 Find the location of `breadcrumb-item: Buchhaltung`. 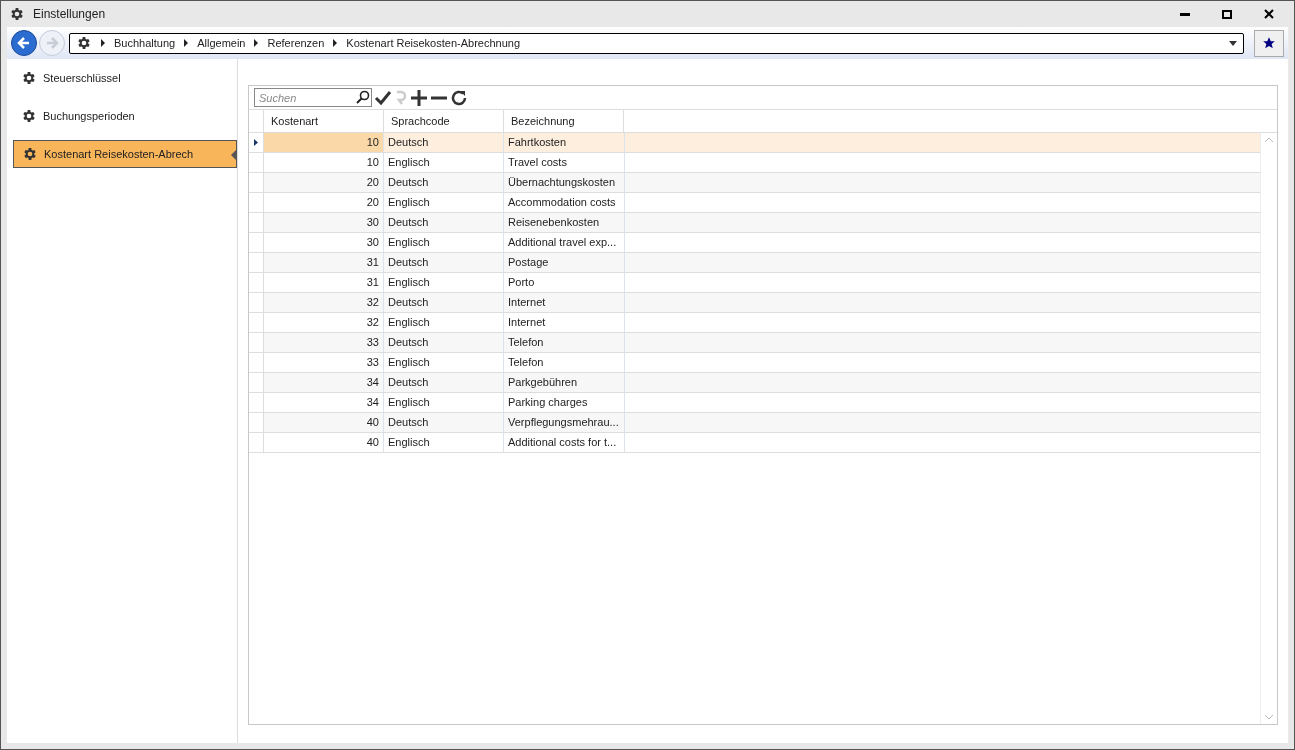

breadcrumb-item: Buchhaltung is located at coordinates (145, 43).